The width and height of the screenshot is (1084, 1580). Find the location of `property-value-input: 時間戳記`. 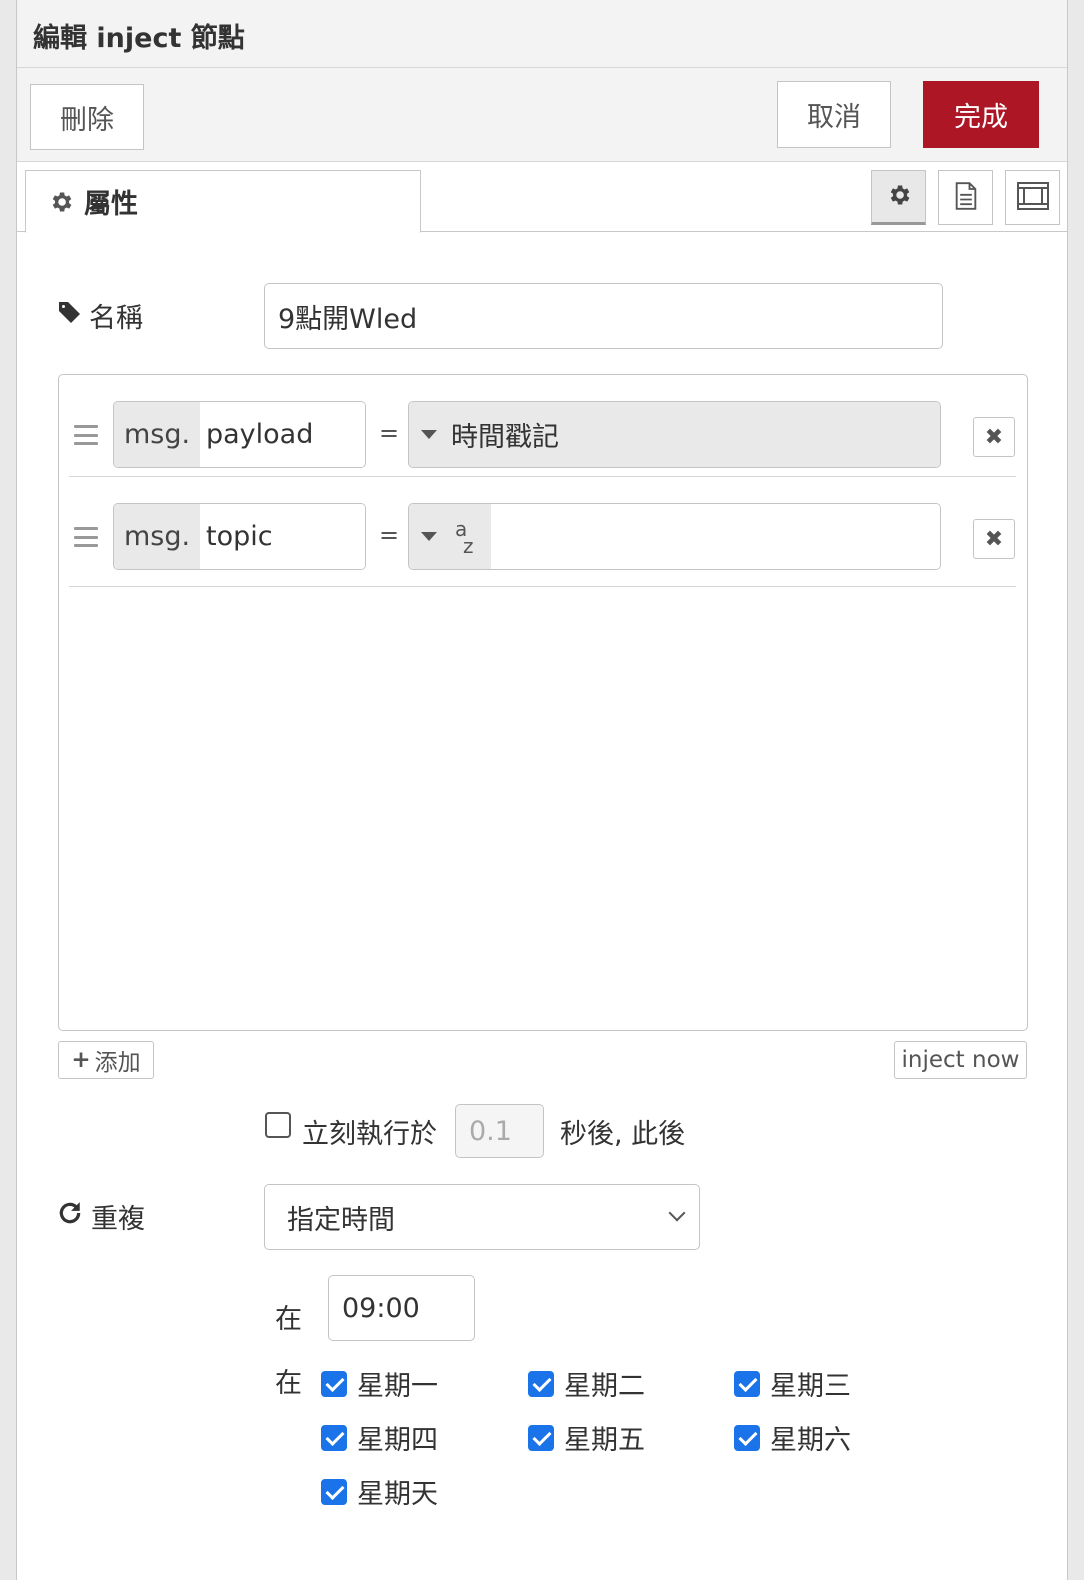

property-value-input: 時間戳記 is located at coordinates (674, 434).